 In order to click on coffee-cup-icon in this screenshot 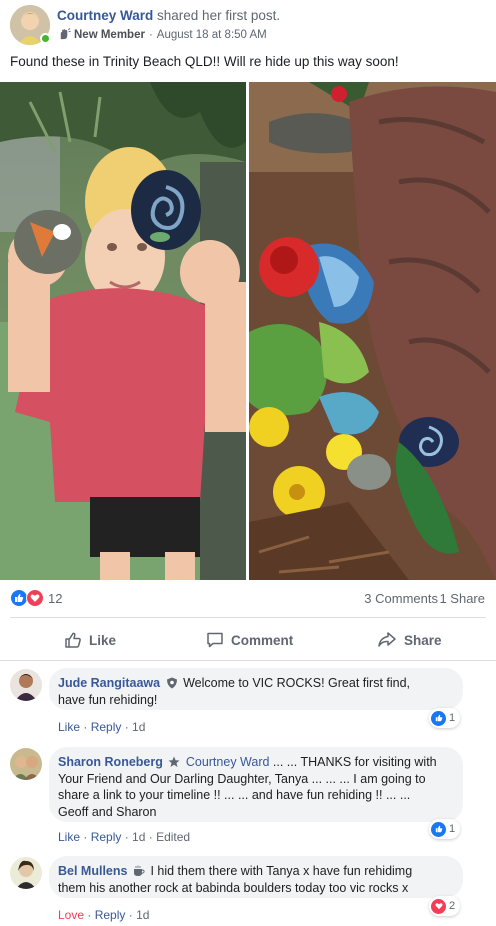, I will do `click(139, 870)`.